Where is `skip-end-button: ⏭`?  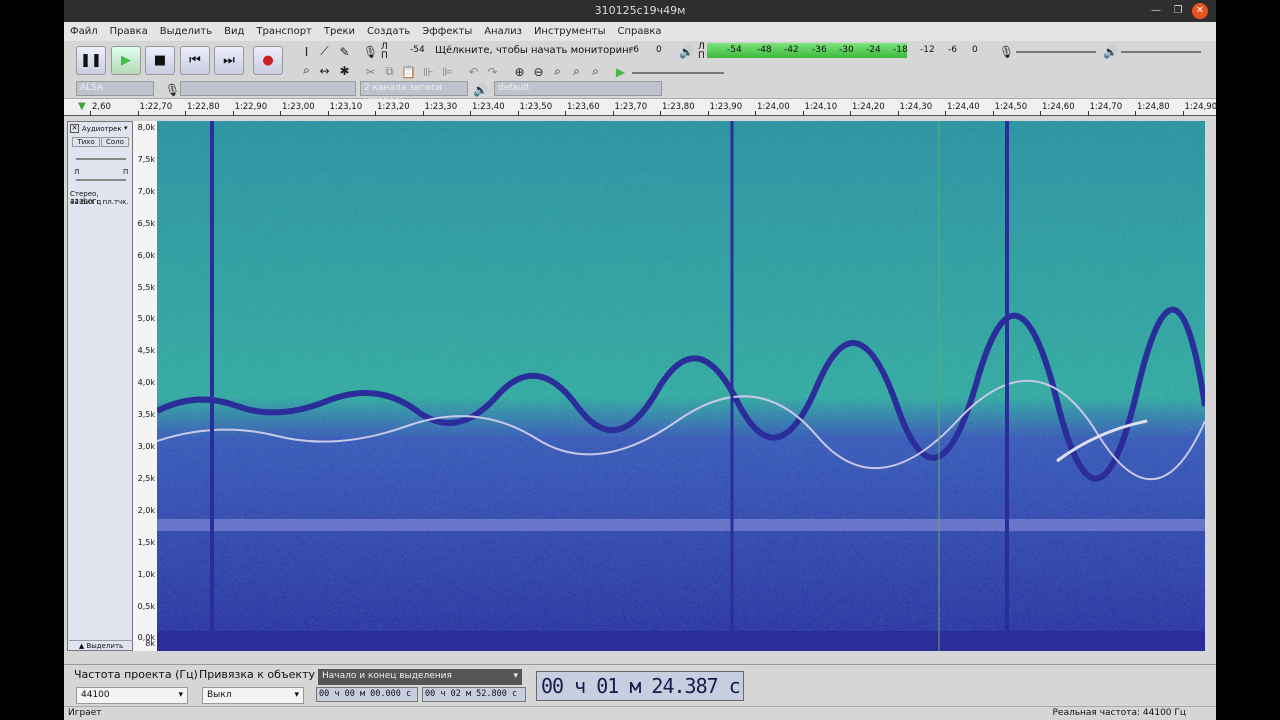
skip-end-button: ⏭ is located at coordinates (229, 60).